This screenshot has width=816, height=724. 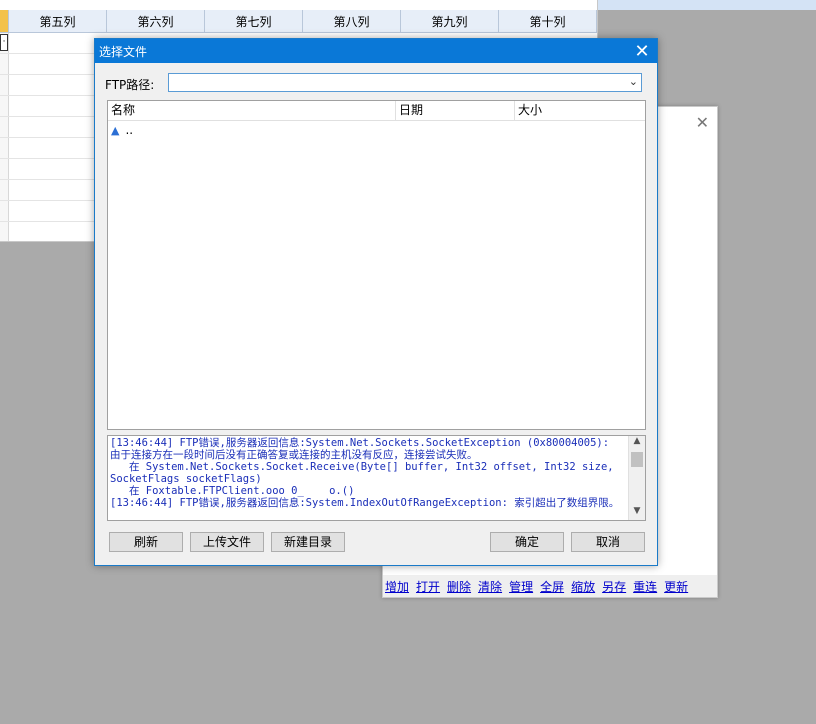 What do you see at coordinates (490, 586) in the screenshot?
I see `clear-link: 清除` at bounding box center [490, 586].